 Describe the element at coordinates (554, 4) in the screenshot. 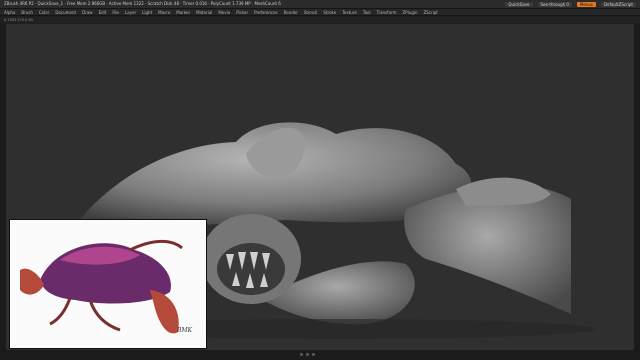

I see `see-through-slider: See-through 0` at that location.